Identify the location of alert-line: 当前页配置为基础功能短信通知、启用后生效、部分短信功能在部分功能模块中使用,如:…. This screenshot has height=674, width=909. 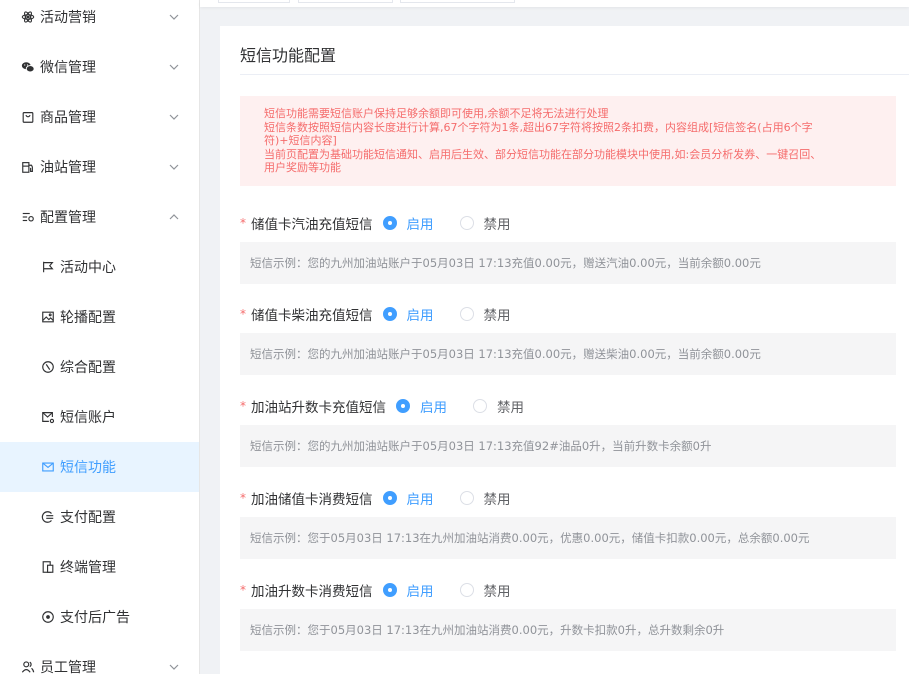
(543, 154).